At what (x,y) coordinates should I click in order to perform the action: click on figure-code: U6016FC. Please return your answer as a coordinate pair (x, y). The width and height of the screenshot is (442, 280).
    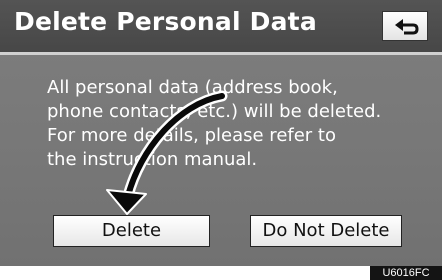
    Looking at the image, I should click on (406, 273).